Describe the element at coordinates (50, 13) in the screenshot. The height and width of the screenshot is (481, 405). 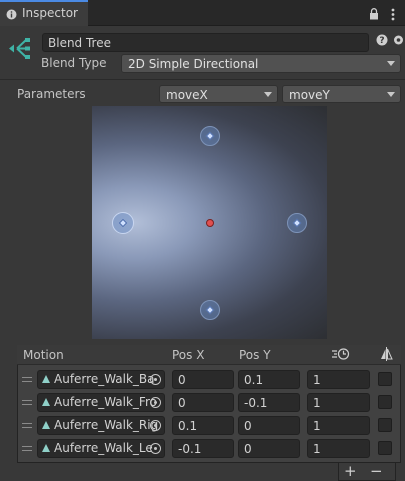
I see `tab-label: Inspector` at that location.